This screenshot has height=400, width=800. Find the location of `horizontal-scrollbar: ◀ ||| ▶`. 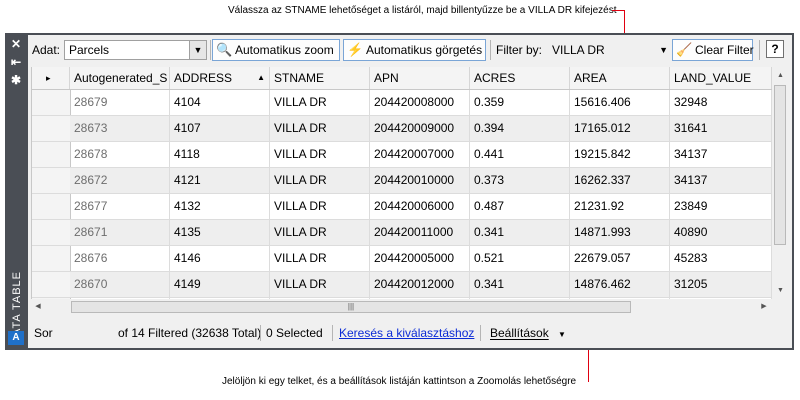

horizontal-scrollbar: ◀ ||| ▶ is located at coordinates (401, 307).